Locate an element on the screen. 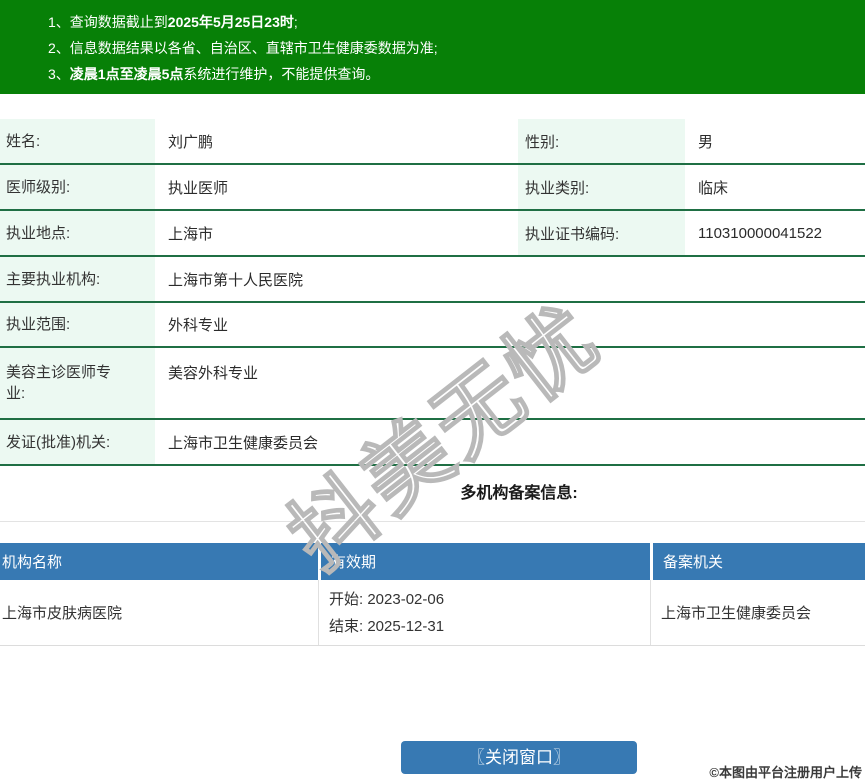 This screenshot has width=865, height=784. notice-bold-text: 2025年5月25日23时 is located at coordinates (230, 22).